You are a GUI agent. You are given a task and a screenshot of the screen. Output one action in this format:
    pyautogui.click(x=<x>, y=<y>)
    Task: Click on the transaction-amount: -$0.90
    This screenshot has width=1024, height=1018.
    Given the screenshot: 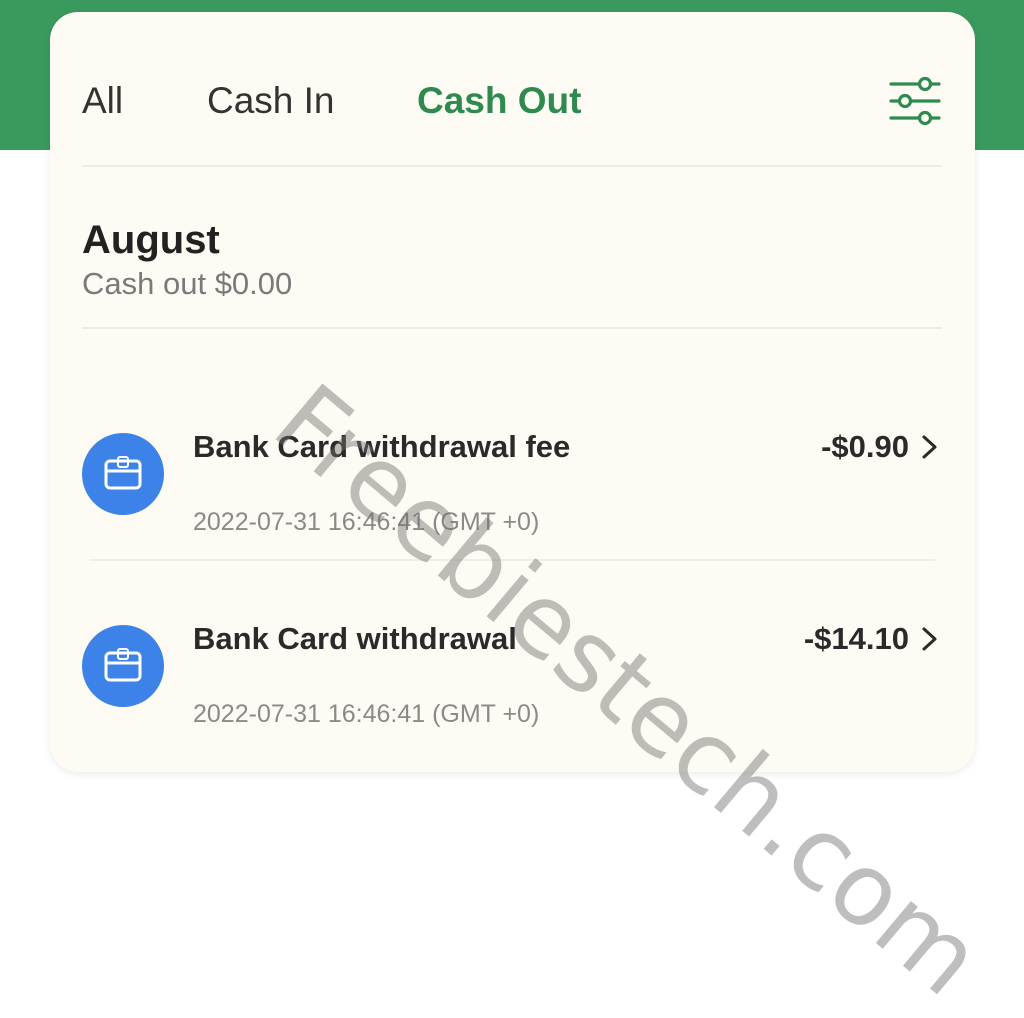 What is the action you would take?
    pyautogui.click(x=865, y=446)
    